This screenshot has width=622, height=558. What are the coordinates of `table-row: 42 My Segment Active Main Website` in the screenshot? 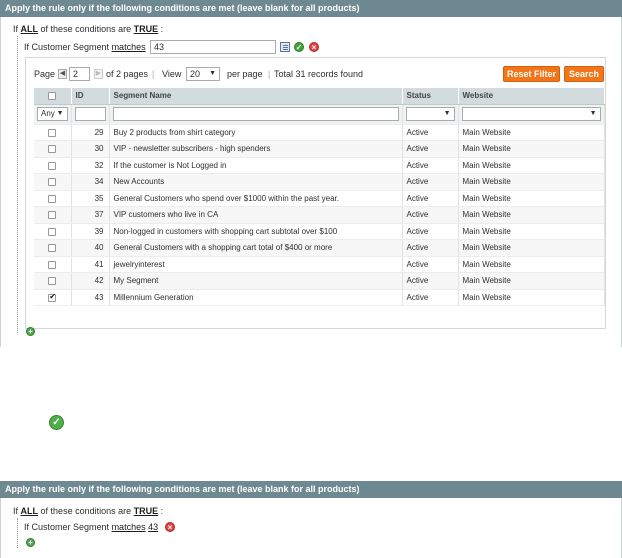 It's located at (319, 281).